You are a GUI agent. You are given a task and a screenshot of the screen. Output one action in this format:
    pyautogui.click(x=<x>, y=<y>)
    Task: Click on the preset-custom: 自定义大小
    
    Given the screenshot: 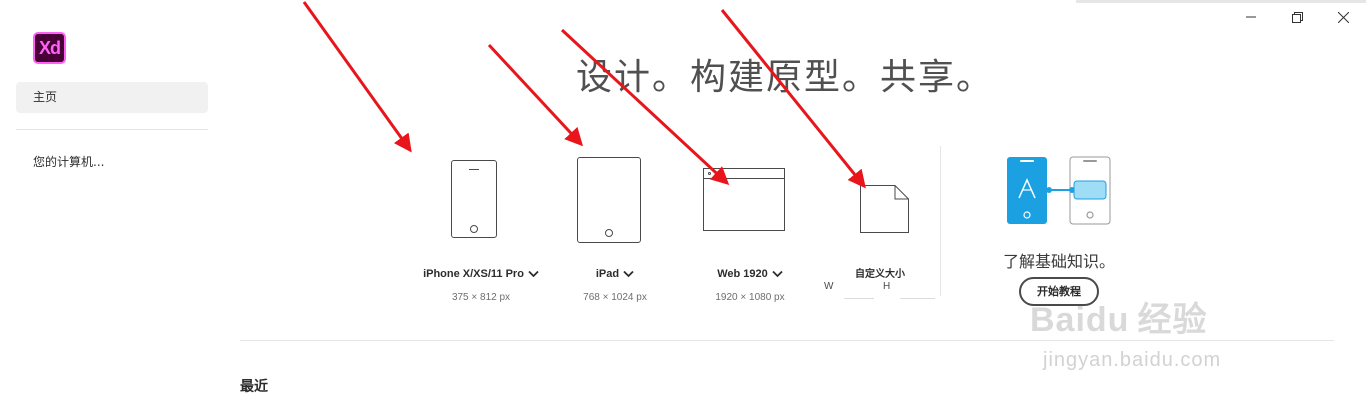 What is the action you would take?
    pyautogui.click(x=880, y=271)
    